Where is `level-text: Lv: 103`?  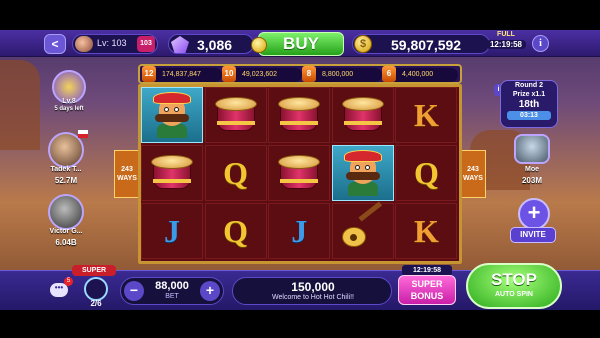
level-text: Lv: 103 is located at coordinates (112, 43).